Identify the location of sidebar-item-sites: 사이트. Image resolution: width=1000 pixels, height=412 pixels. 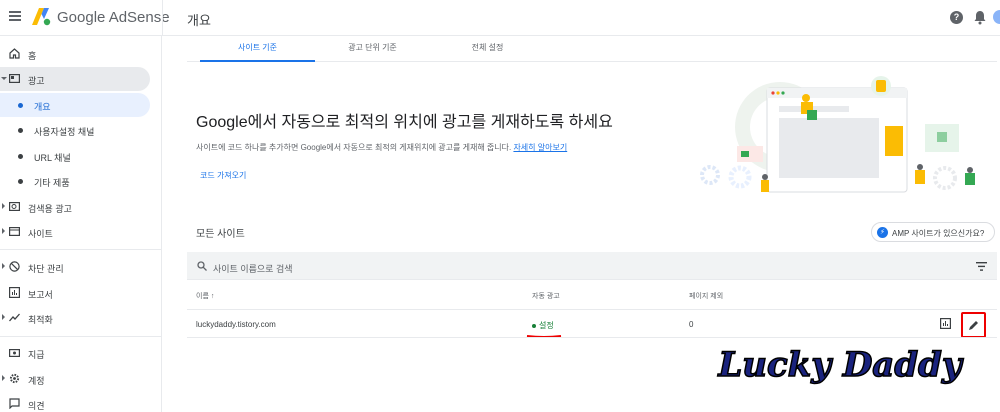
(75, 232).